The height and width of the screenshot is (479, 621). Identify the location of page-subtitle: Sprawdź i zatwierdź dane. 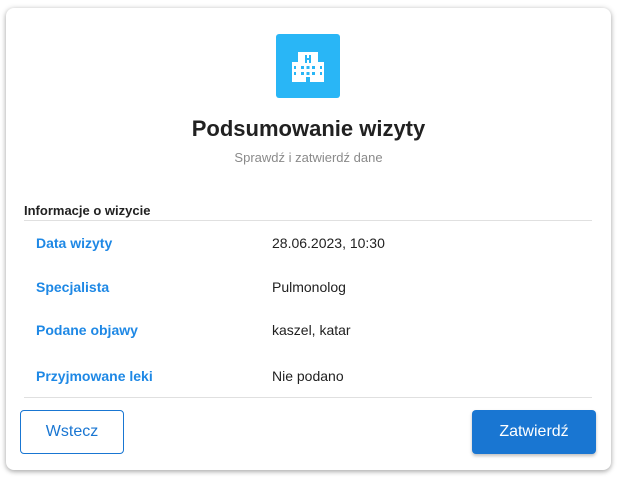
(308, 157).